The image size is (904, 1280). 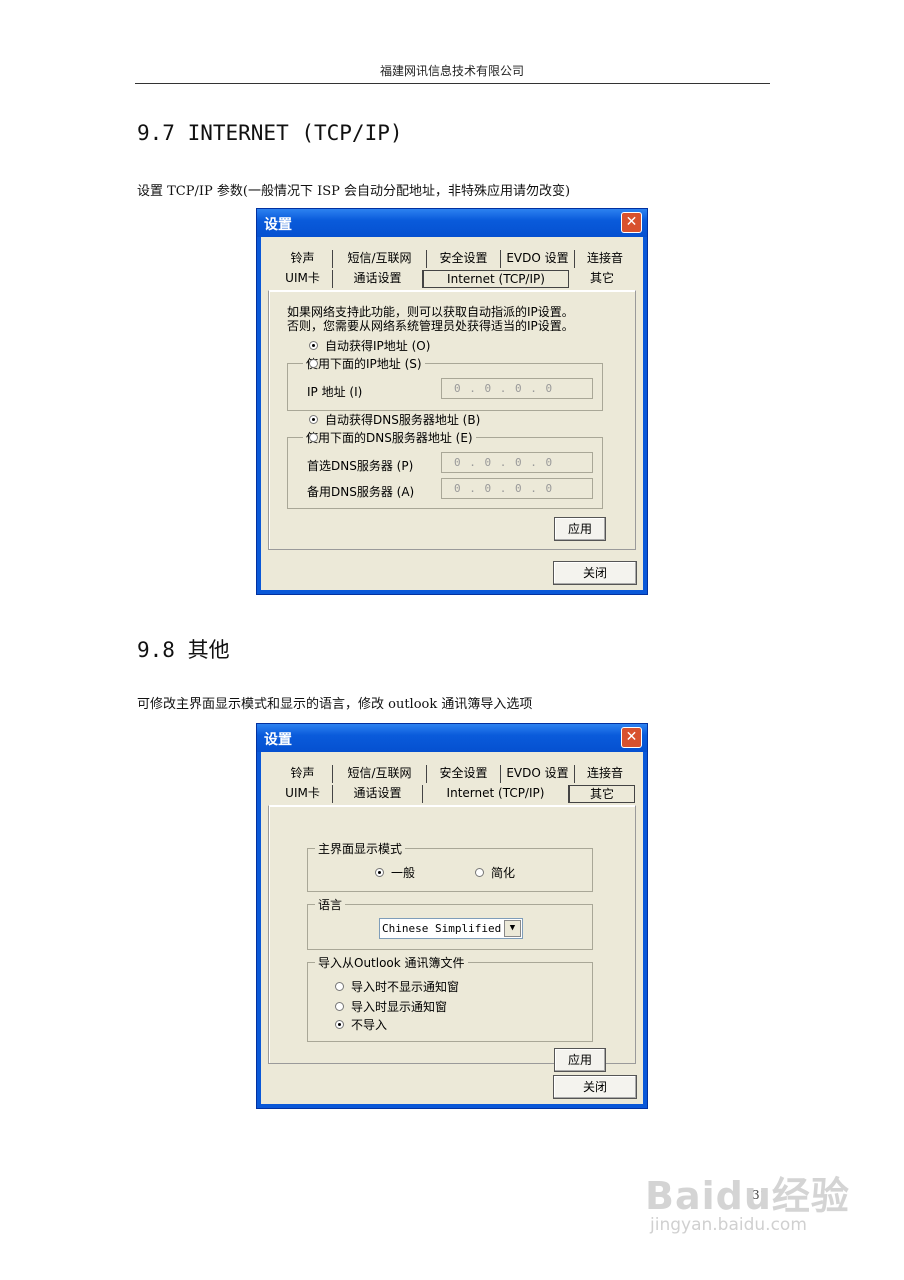 I want to click on watermark-url: jingyan.baidu.com, so click(x=728, y=1225).